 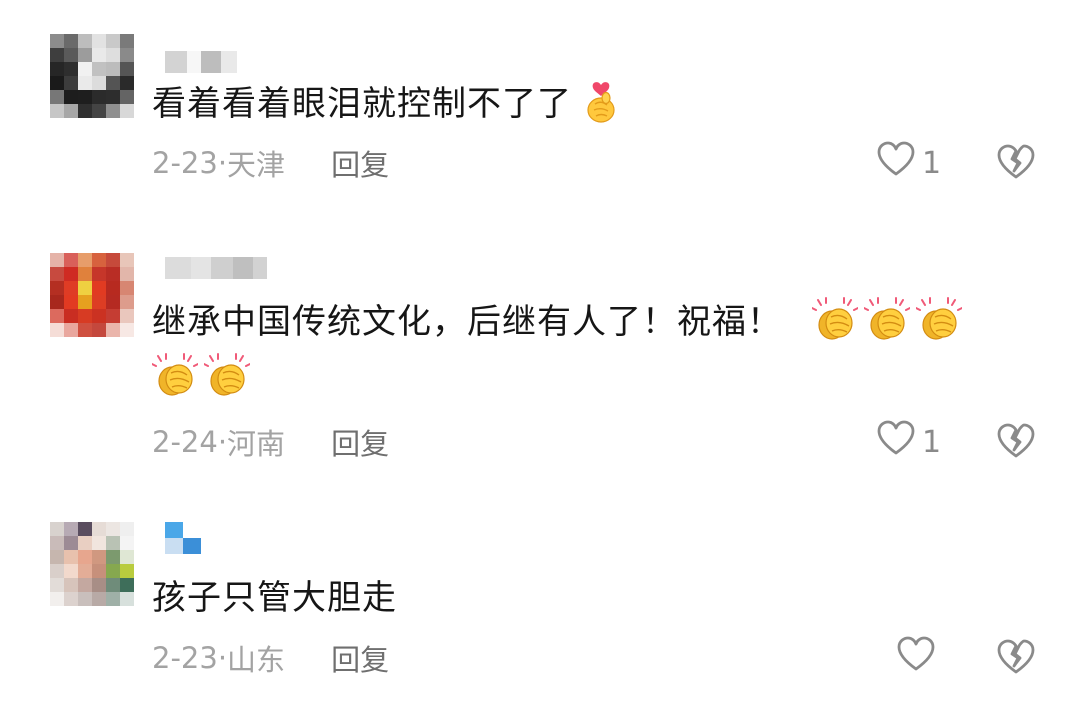 I want to click on comment-meta: 2-23 · 山东 回复, so click(x=270, y=658).